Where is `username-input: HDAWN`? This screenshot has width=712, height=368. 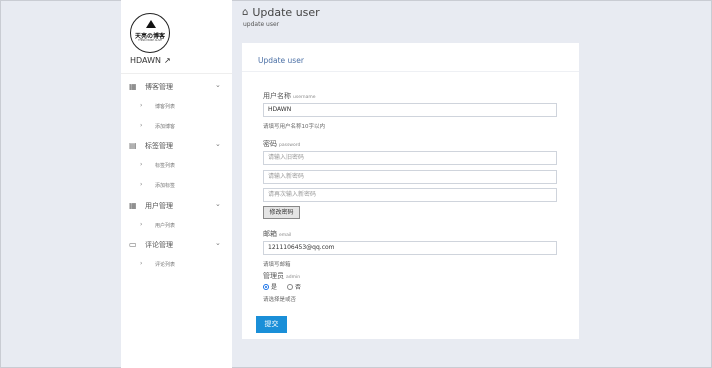
username-input: HDAWN is located at coordinates (410, 110).